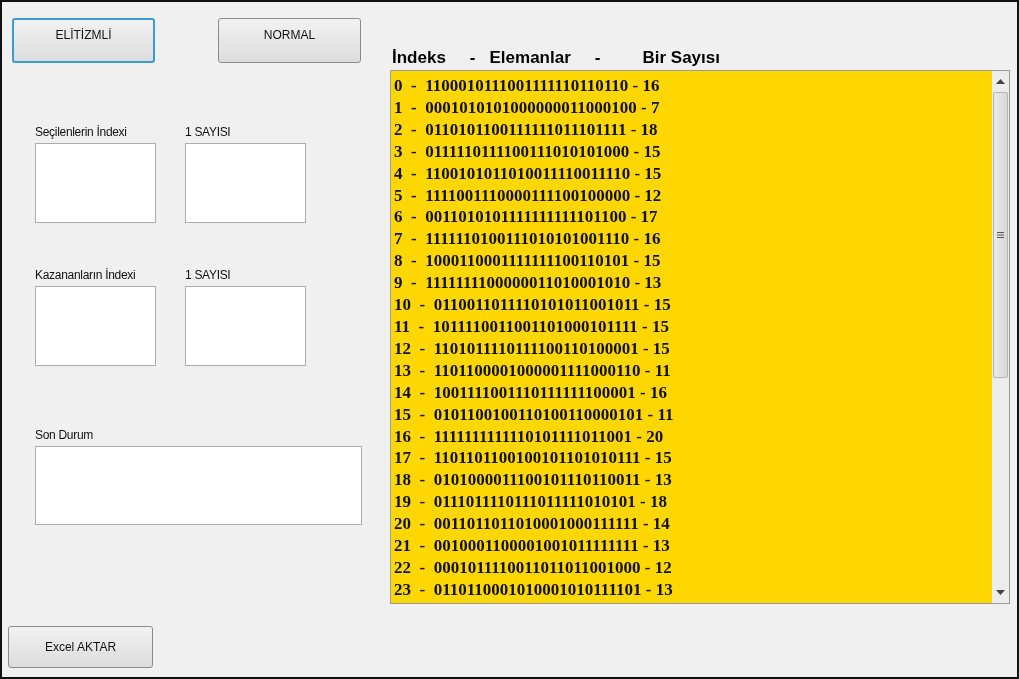  I want to click on list-item: 14 - 1001111001110111111100001 - 16, so click(693, 392).